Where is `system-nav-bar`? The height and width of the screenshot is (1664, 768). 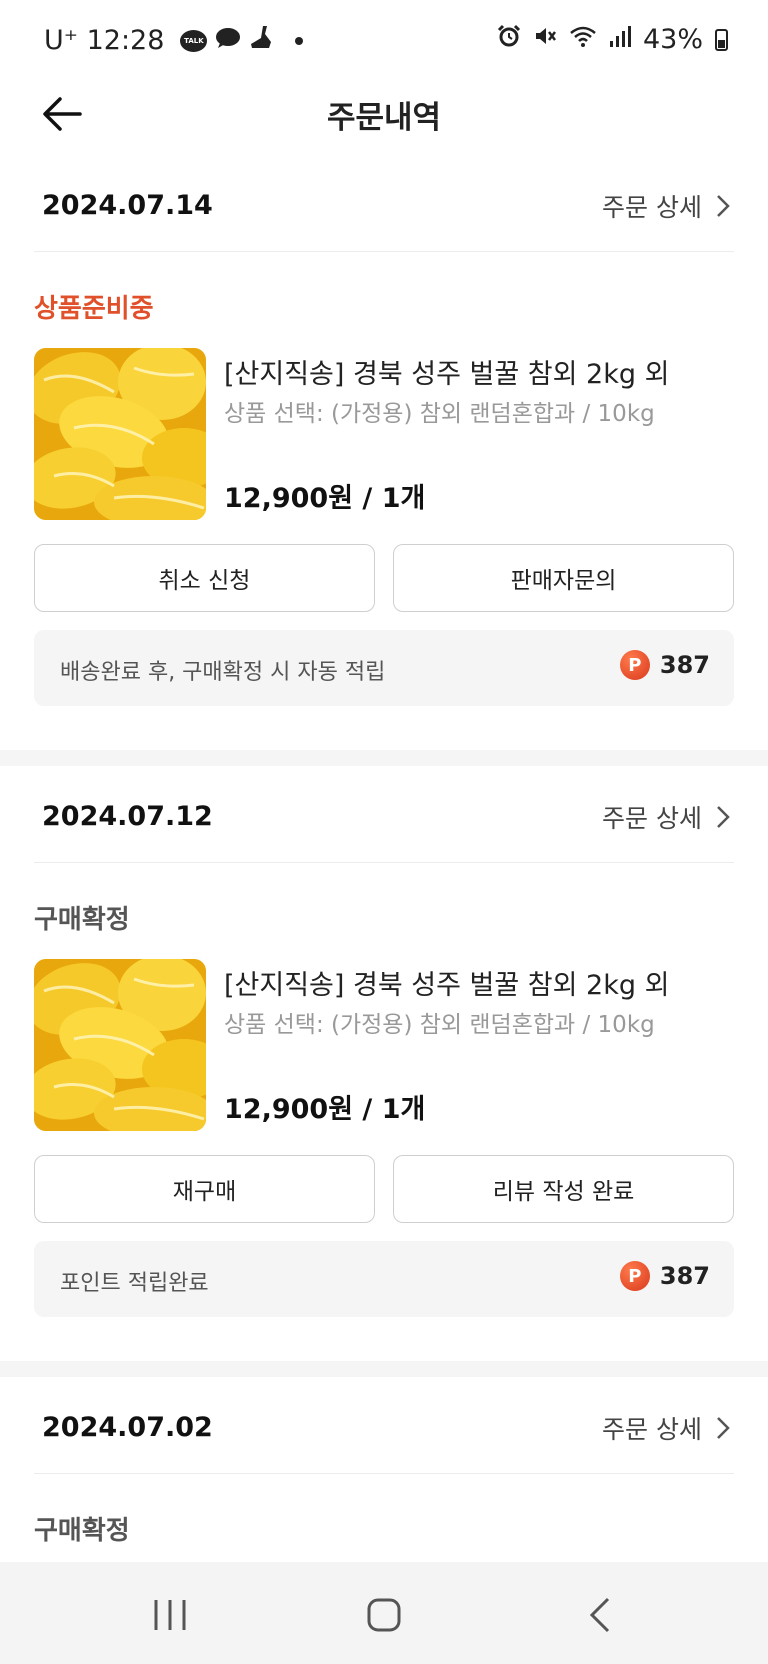 system-nav-bar is located at coordinates (384, 1613).